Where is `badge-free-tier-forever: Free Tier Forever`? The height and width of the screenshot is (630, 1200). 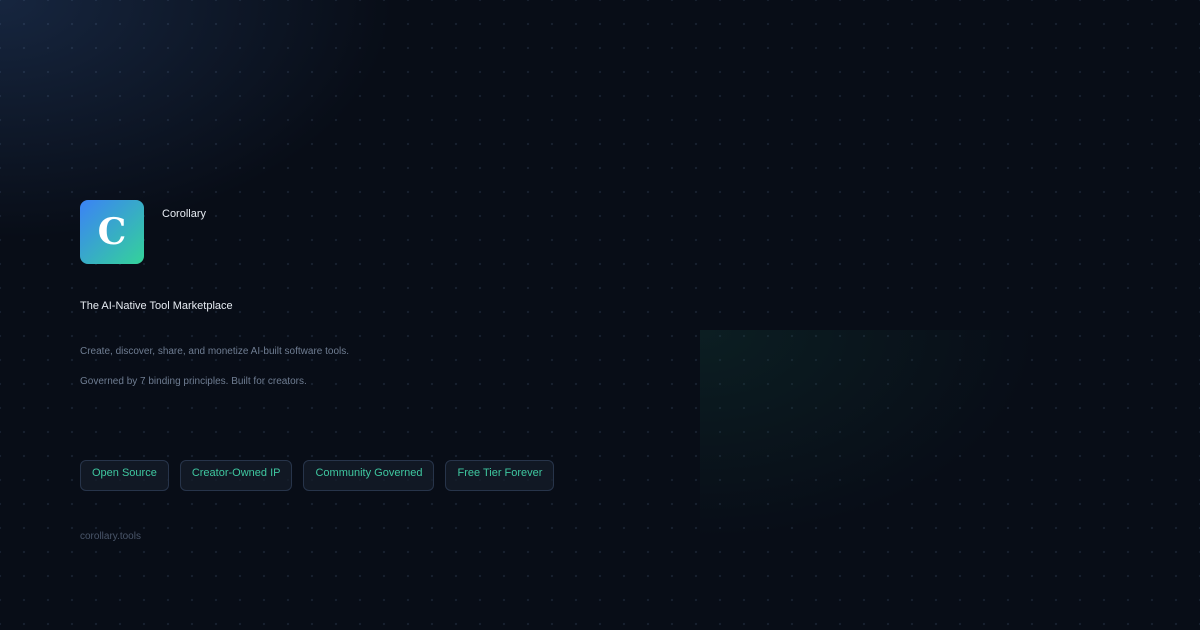
badge-free-tier-forever: Free Tier Forever is located at coordinates (500, 475).